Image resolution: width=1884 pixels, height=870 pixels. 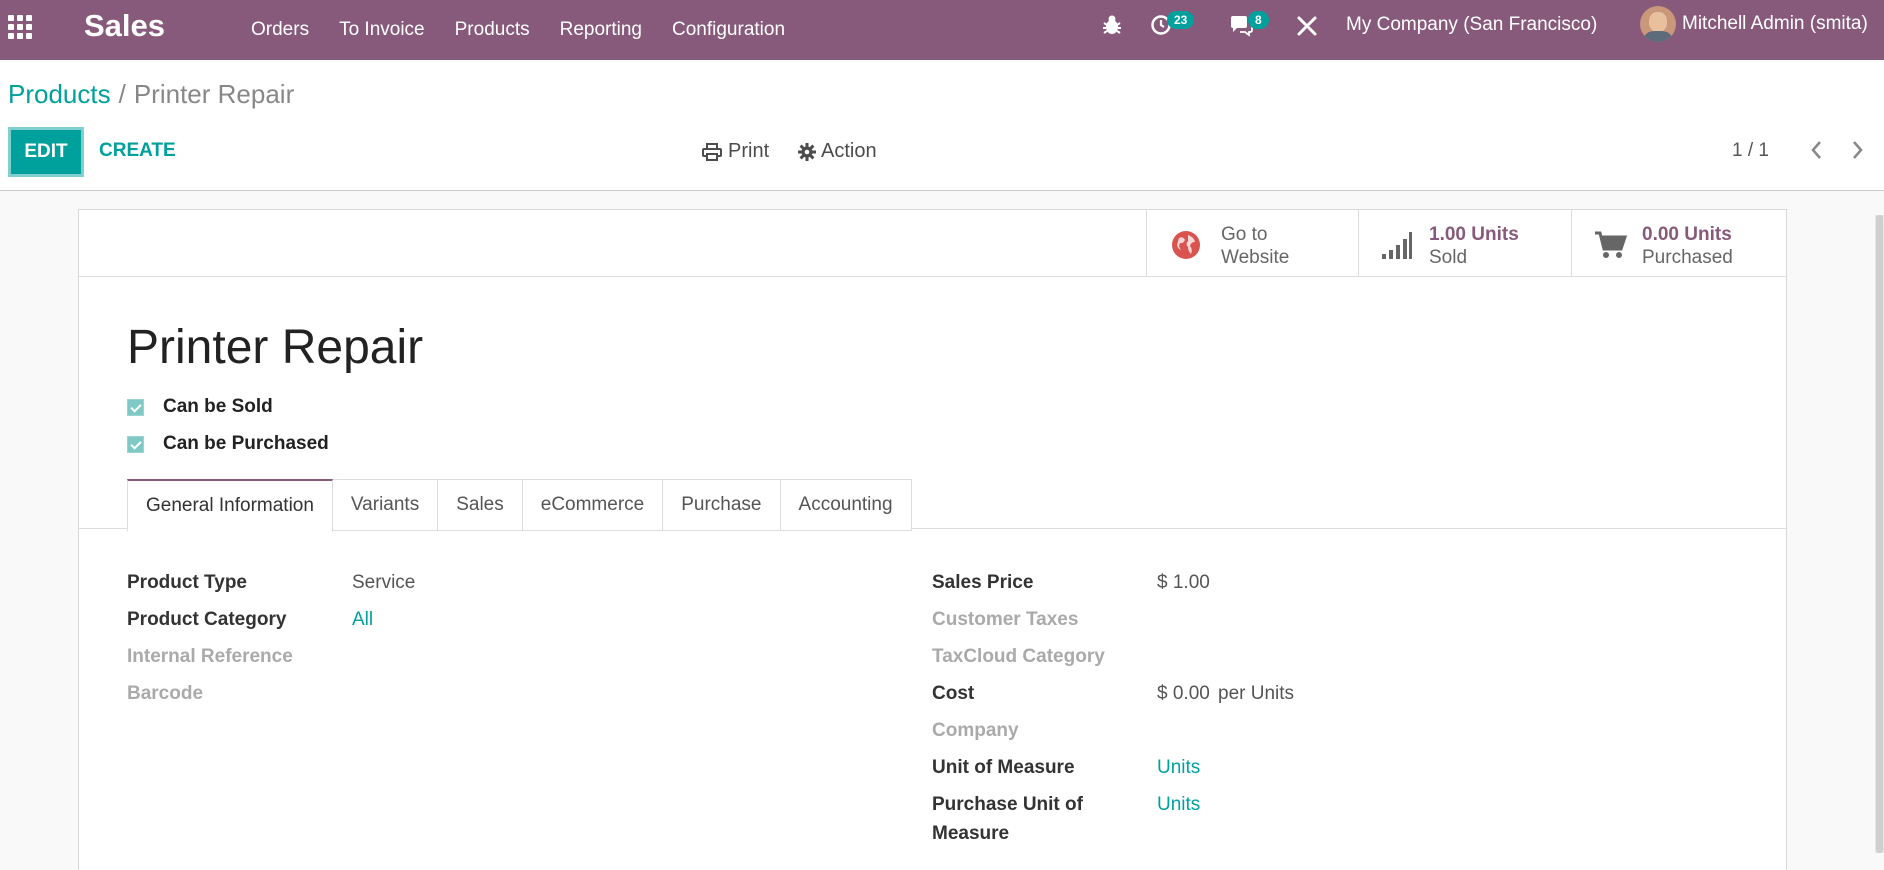 What do you see at coordinates (210, 656) in the screenshot?
I see `internal-reference-label: Internal Reference` at bounding box center [210, 656].